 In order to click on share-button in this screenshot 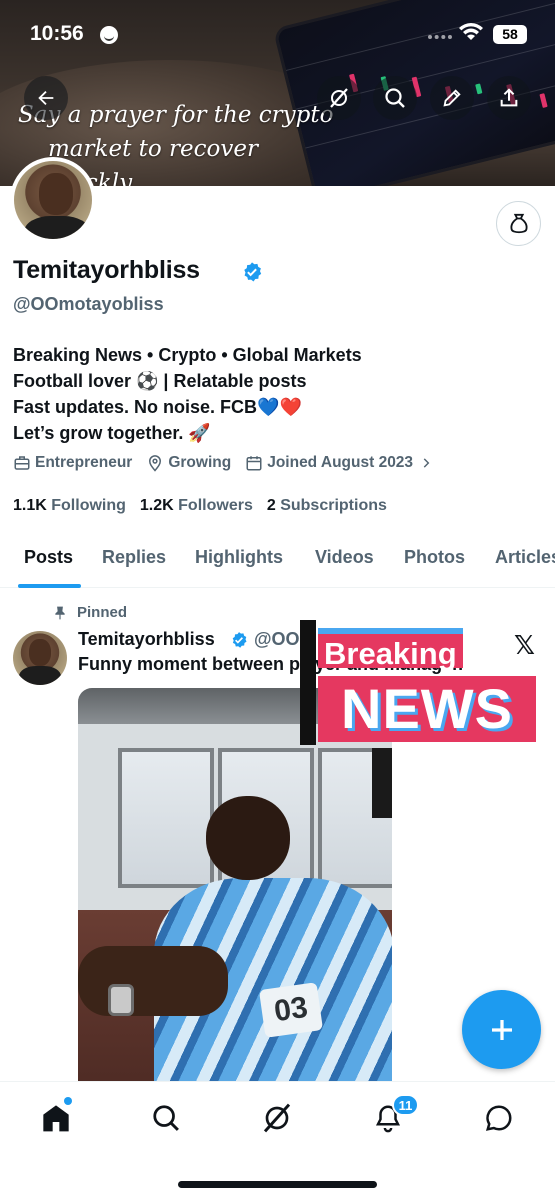, I will do `click(509, 98)`.